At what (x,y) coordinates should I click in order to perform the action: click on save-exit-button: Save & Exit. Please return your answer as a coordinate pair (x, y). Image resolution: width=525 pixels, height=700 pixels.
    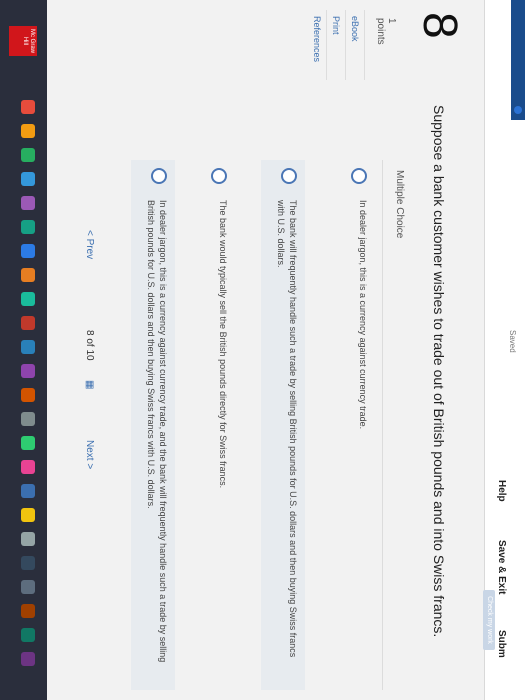
    Looking at the image, I should click on (501, 567).